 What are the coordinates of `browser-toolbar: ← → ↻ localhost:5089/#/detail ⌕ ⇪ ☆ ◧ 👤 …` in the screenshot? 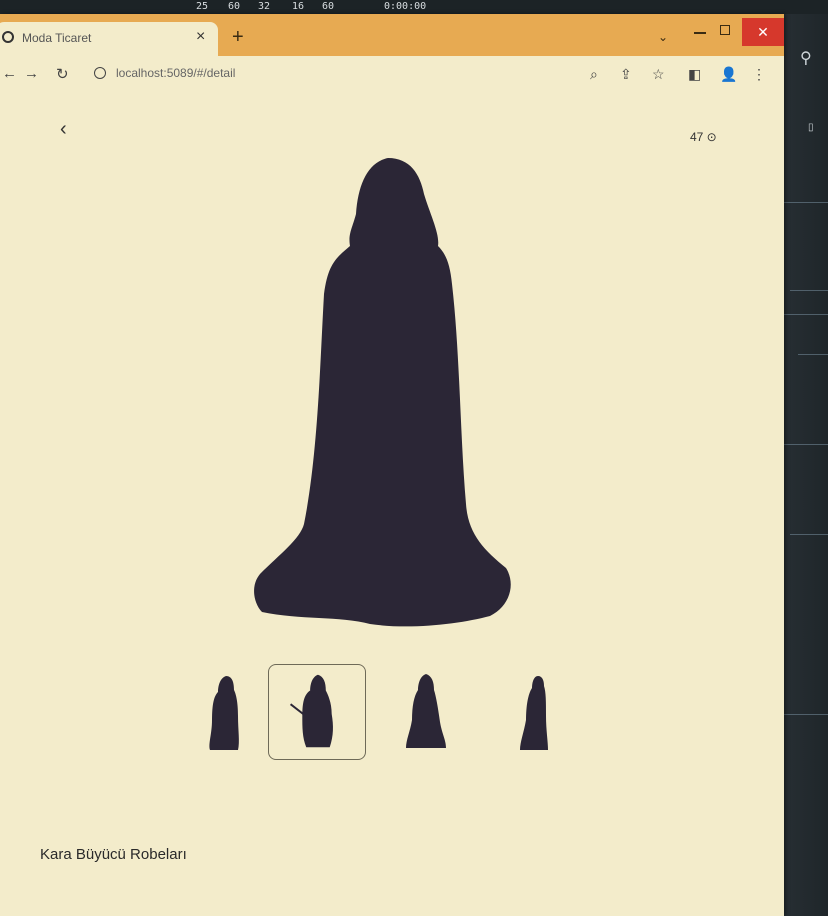 It's located at (392, 75).